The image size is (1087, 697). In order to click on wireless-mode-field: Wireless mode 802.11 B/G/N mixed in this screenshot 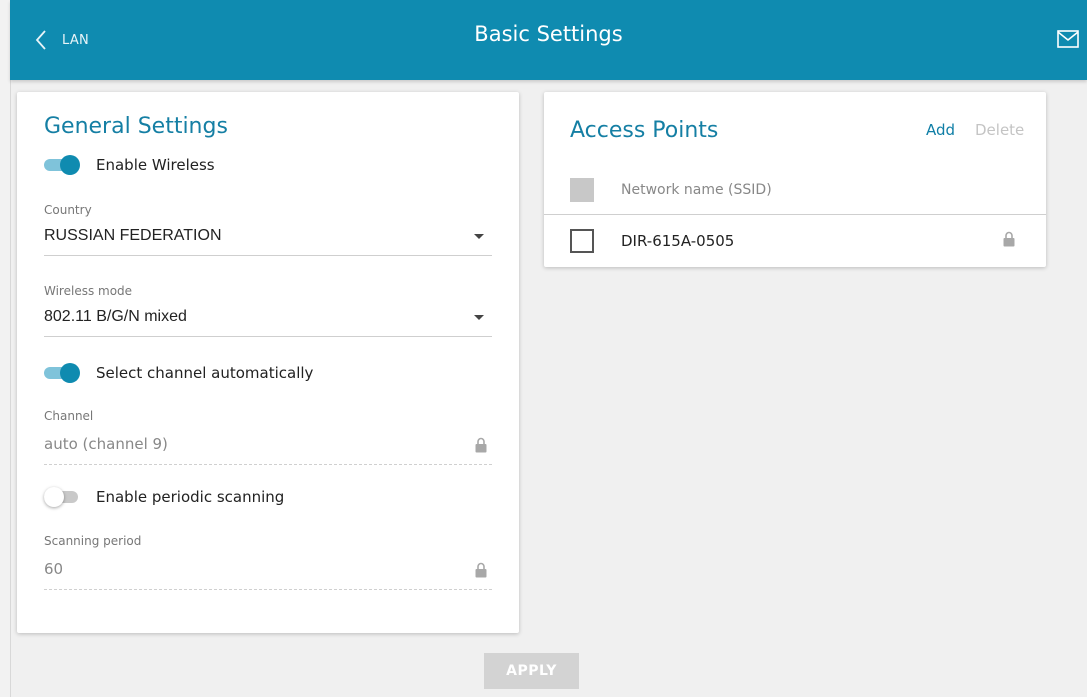, I will do `click(268, 310)`.